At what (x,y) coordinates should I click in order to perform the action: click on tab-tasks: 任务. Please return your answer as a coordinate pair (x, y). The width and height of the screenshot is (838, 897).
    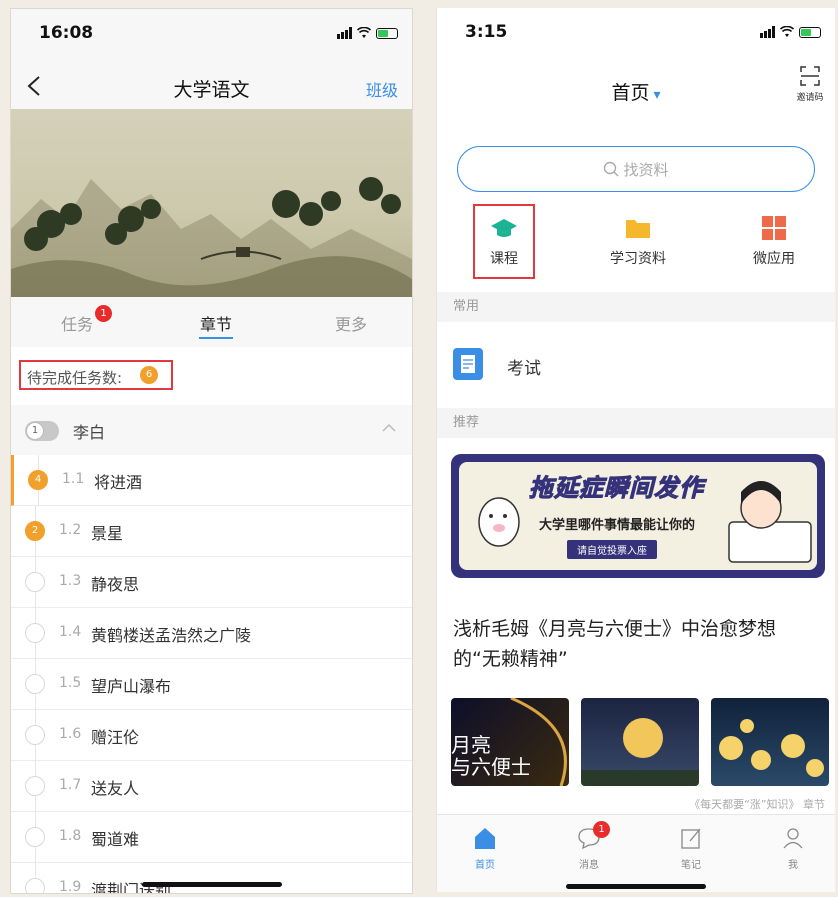
    Looking at the image, I should click on (77, 323).